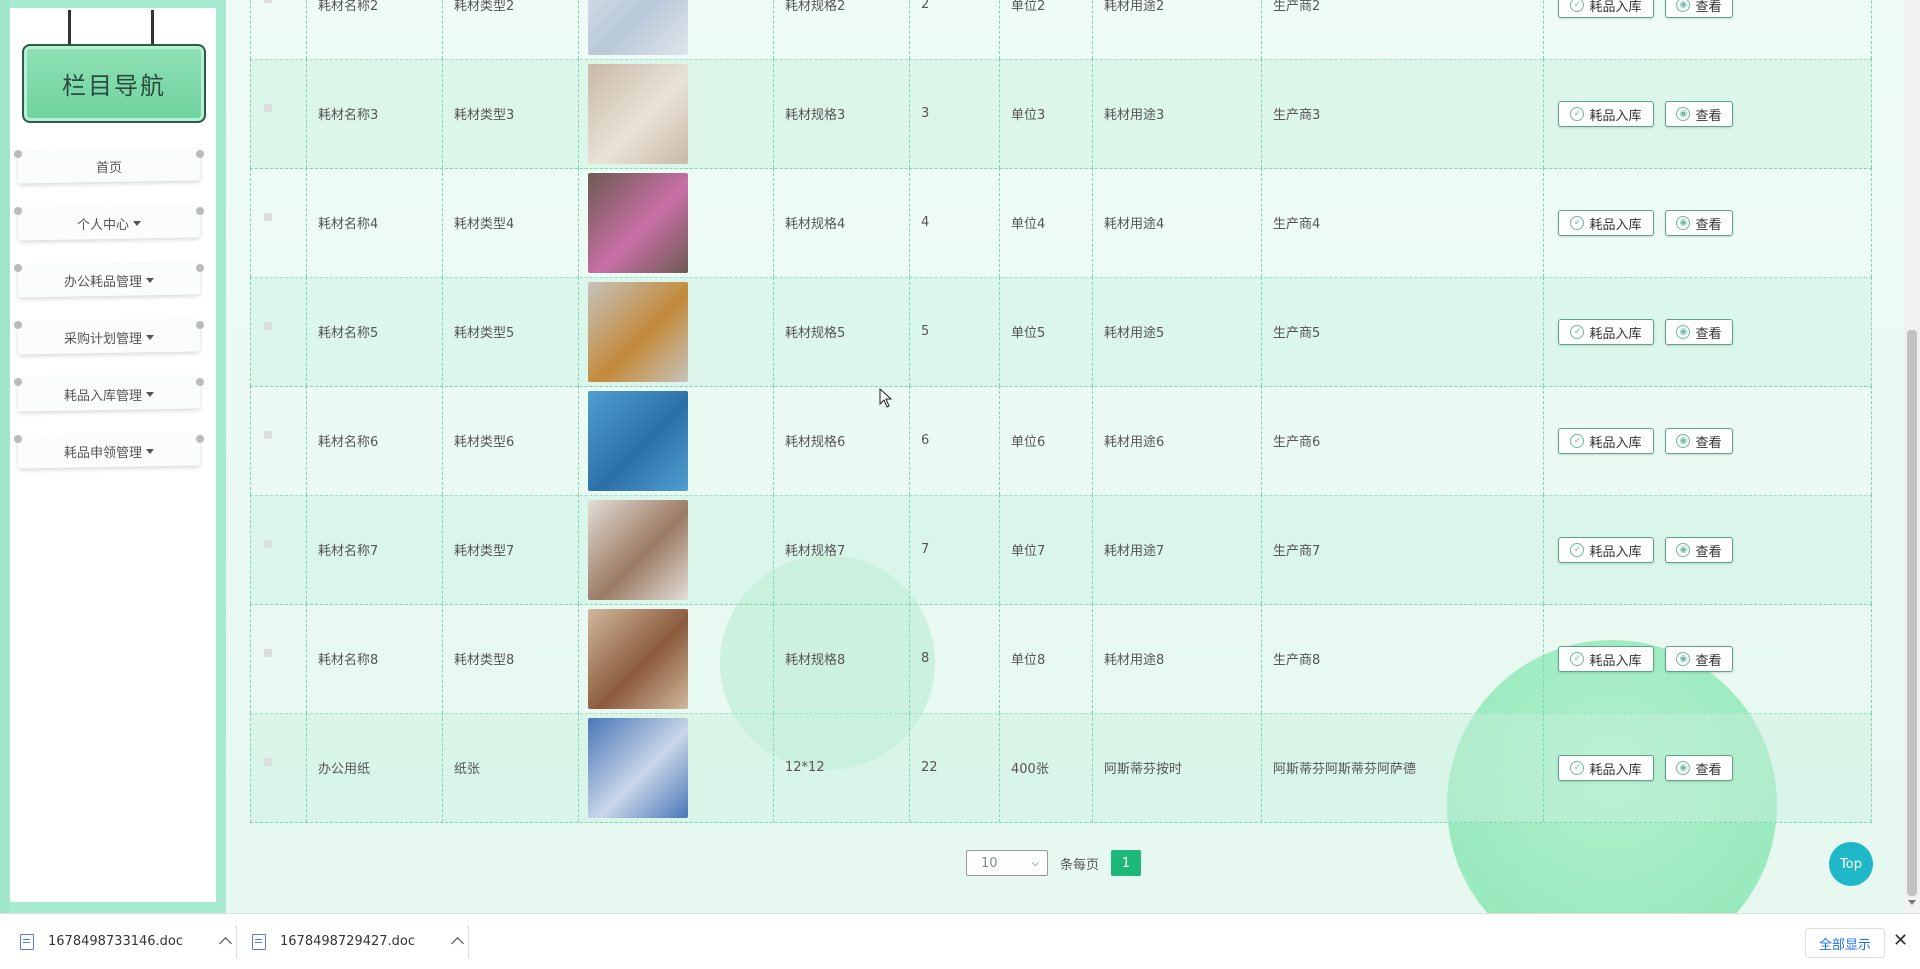  I want to click on table-row: 耗材名称3 耗材类型3 耗材规格3 3 单位3 耗材用途3 生产商3 ✓ 耗品入库 ◉ 查看, so click(1061, 114).